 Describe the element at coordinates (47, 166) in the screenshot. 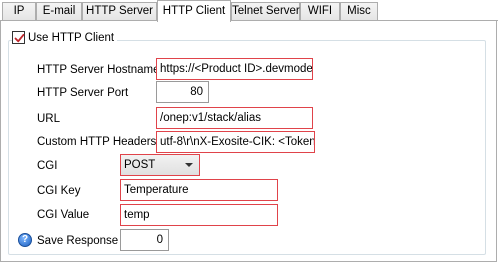

I see `cgi-label: CGI` at that location.